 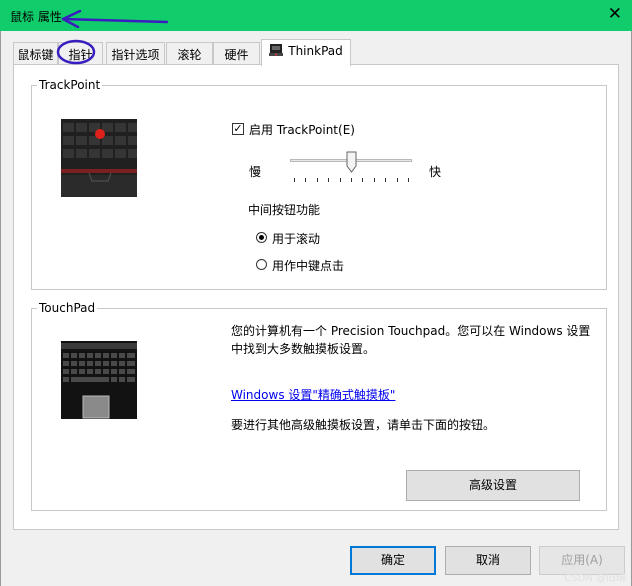 What do you see at coordinates (493, 485) in the screenshot?
I see `advanced-settings-button: 高级设置` at bounding box center [493, 485].